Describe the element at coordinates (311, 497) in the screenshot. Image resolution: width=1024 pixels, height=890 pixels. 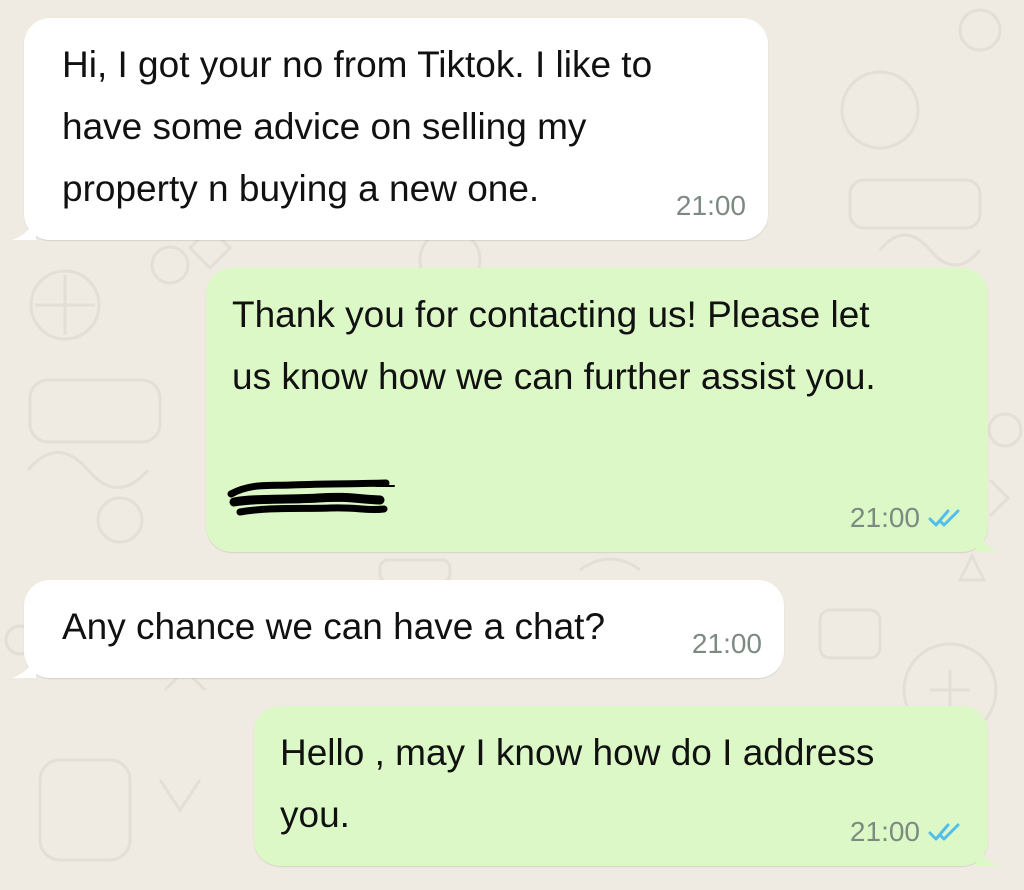
I see `redacted-signature` at that location.